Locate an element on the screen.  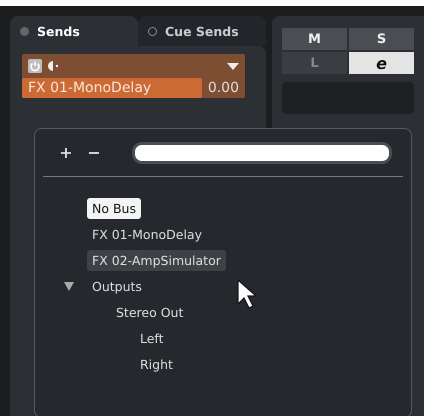
expanded-triangle-icon is located at coordinates (69, 286).